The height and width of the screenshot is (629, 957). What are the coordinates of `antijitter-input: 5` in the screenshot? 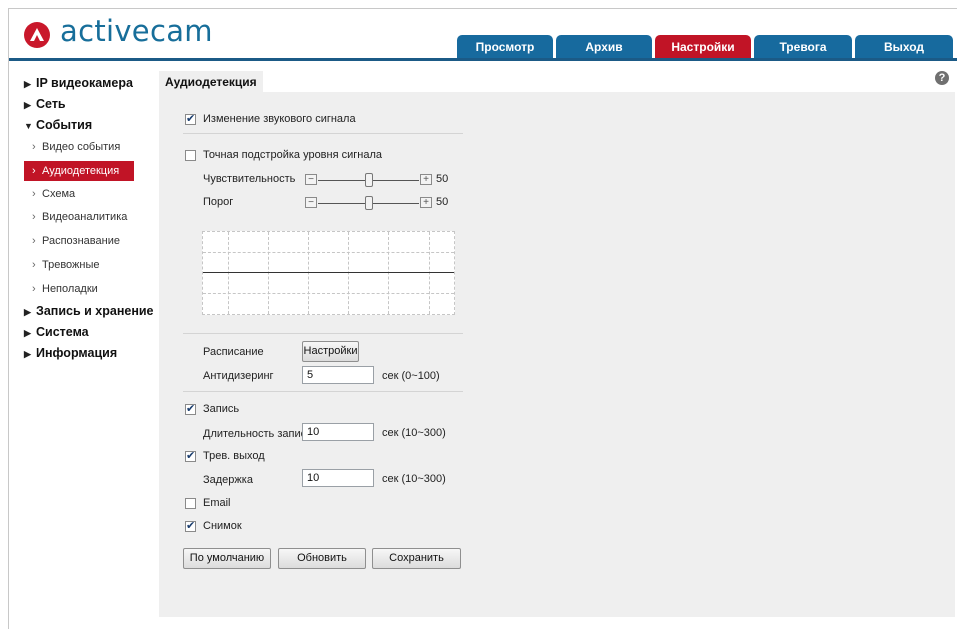 It's located at (338, 375).